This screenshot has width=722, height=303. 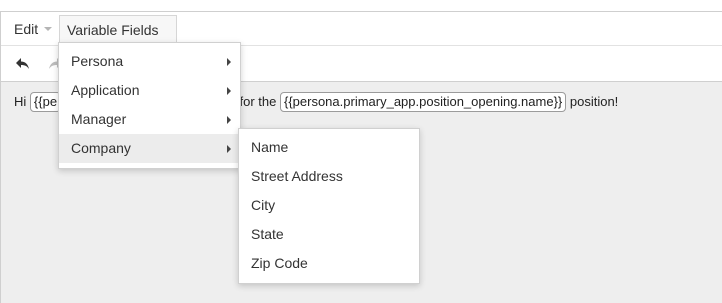 What do you see at coordinates (263, 205) in the screenshot?
I see `submenu-item-label: City` at bounding box center [263, 205].